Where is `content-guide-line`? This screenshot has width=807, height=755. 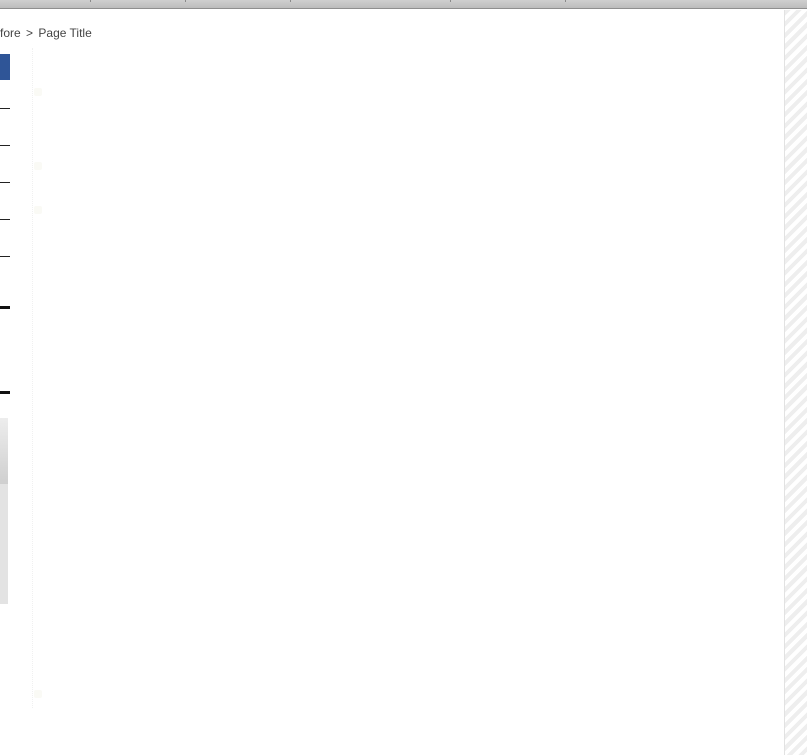 content-guide-line is located at coordinates (33, 378).